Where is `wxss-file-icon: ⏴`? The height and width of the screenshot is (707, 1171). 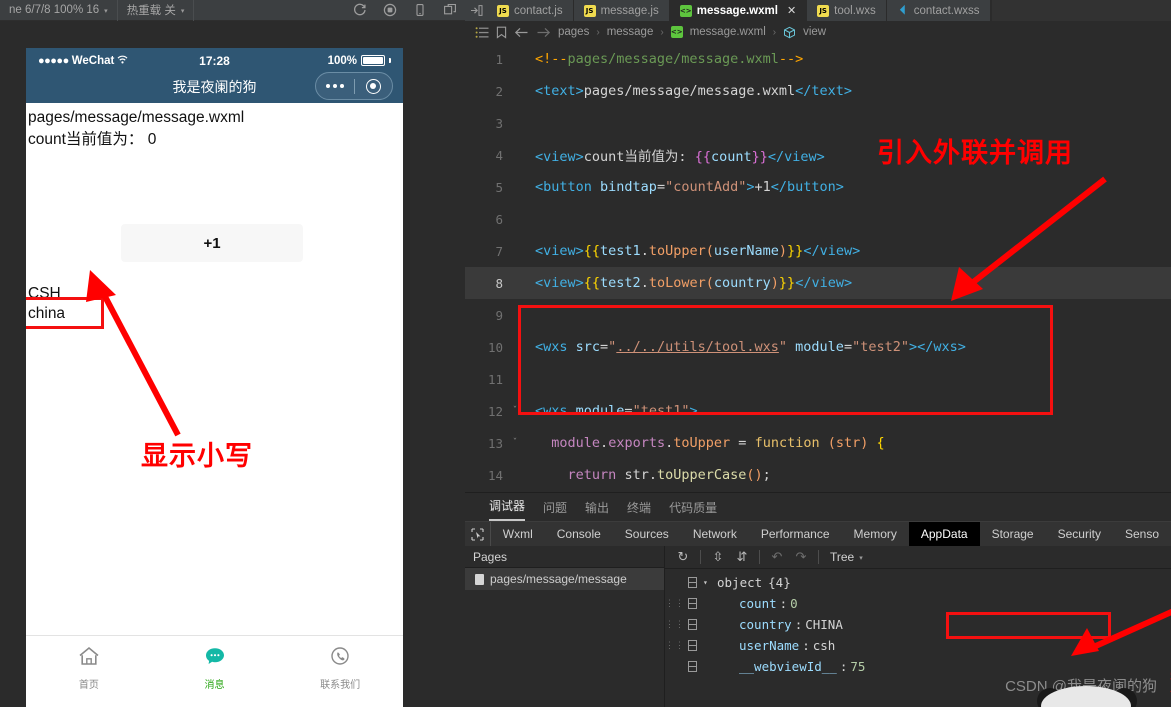 wxss-file-icon: ⏴ is located at coordinates (902, 10).